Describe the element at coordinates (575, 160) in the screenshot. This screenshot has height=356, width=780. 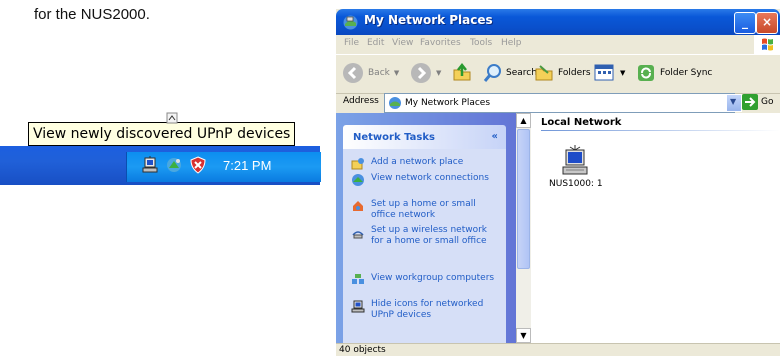
I see `nus1000-device-icon` at that location.